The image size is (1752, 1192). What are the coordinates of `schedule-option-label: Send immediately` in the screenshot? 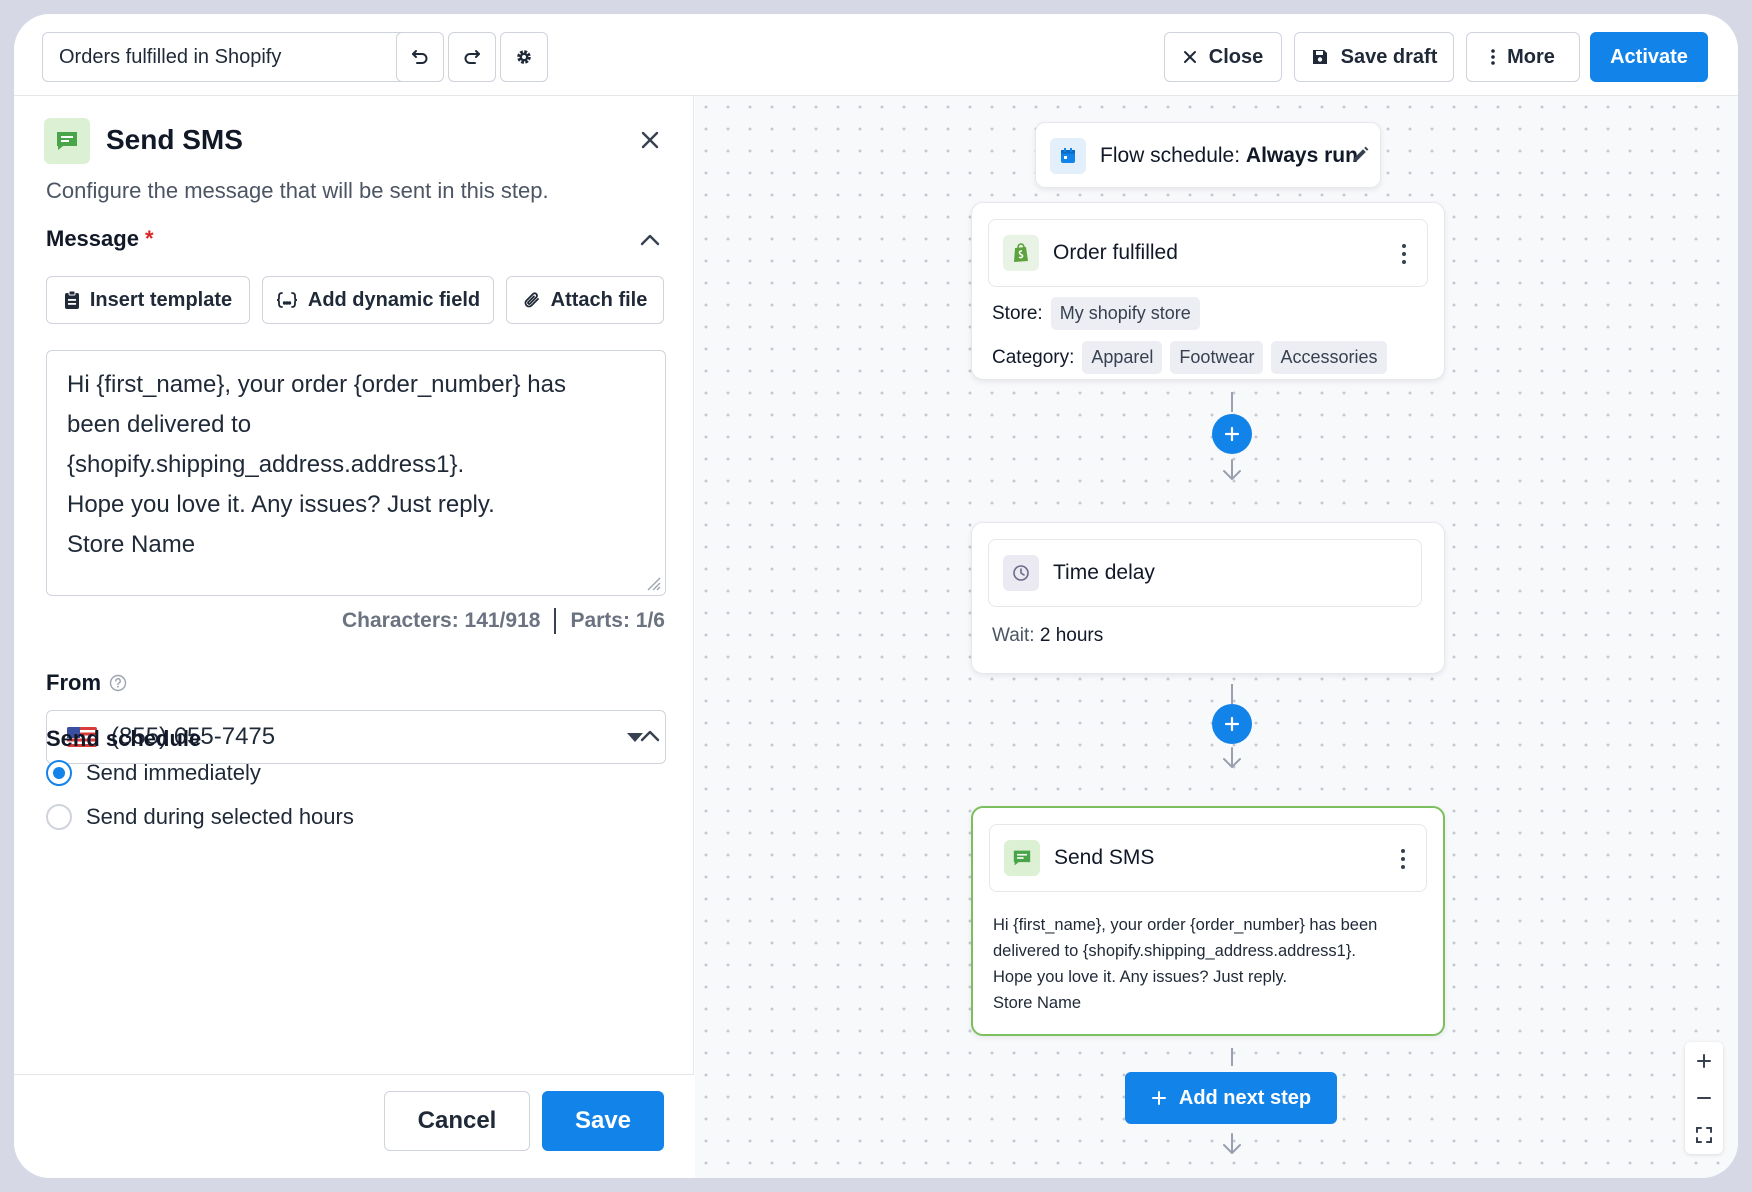 It's located at (173, 772).